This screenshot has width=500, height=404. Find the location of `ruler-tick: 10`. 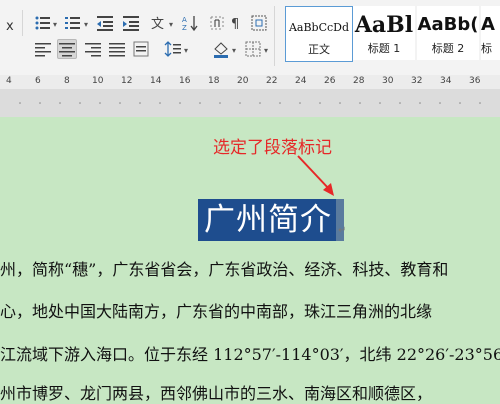

ruler-tick: 10 is located at coordinates (98, 81).